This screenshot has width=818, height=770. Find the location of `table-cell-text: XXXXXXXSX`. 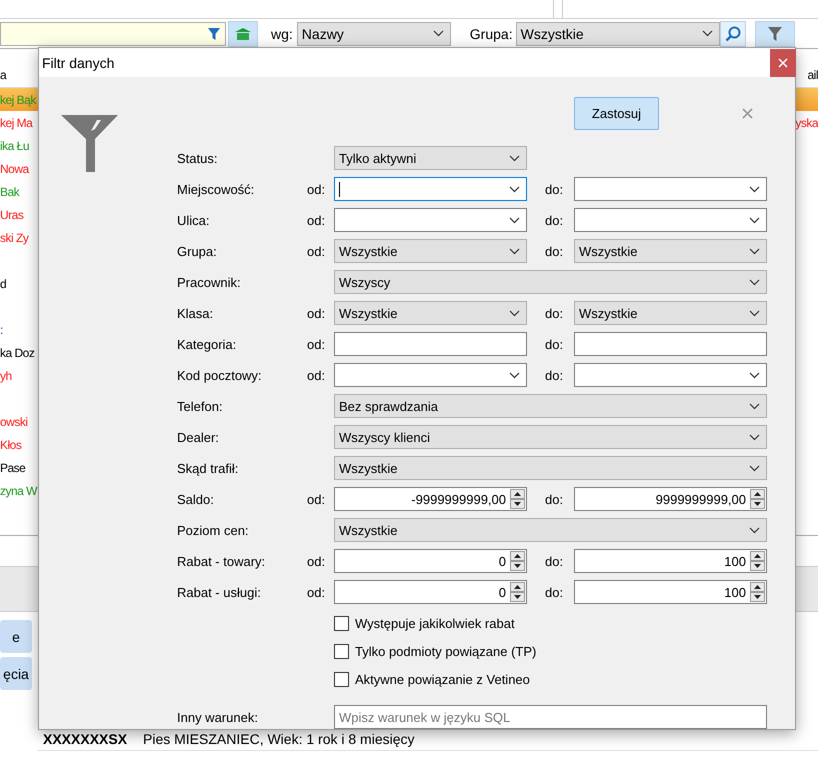

table-cell-text: XXXXXXXSX is located at coordinates (85, 739).